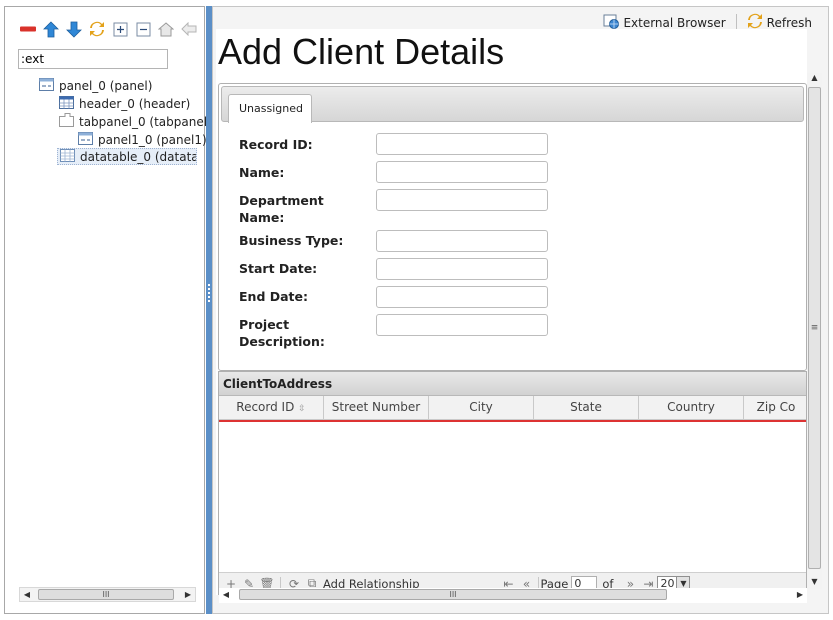 This screenshot has height=620, width=833. I want to click on tree-node-label: datatable_0 (datatable, so click(138, 156).